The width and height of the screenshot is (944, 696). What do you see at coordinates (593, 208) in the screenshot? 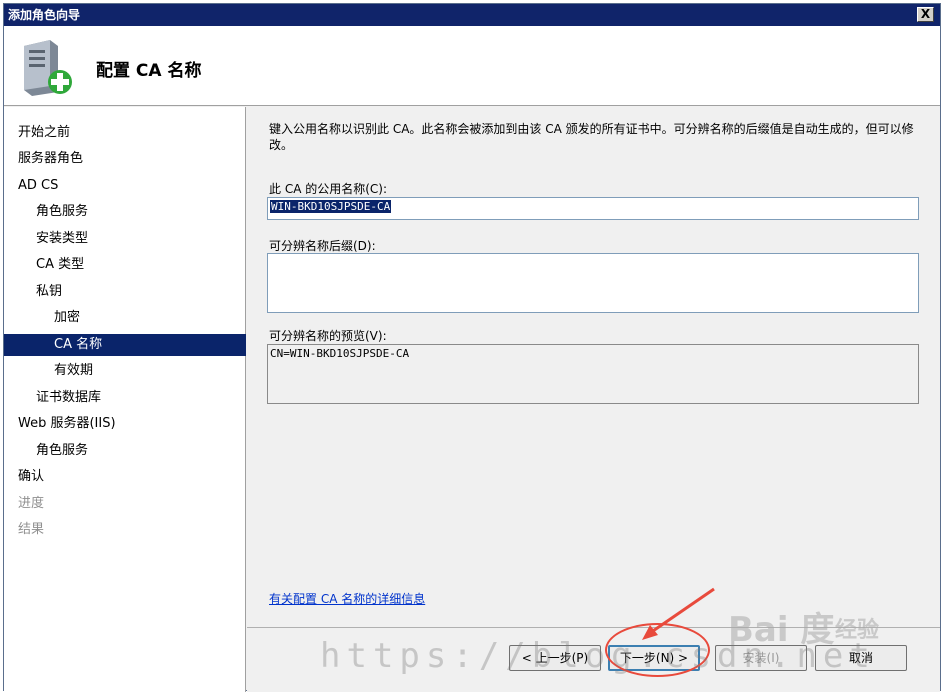
I see `common-name-input: WIN-BKD10SJPSDE-CA` at bounding box center [593, 208].